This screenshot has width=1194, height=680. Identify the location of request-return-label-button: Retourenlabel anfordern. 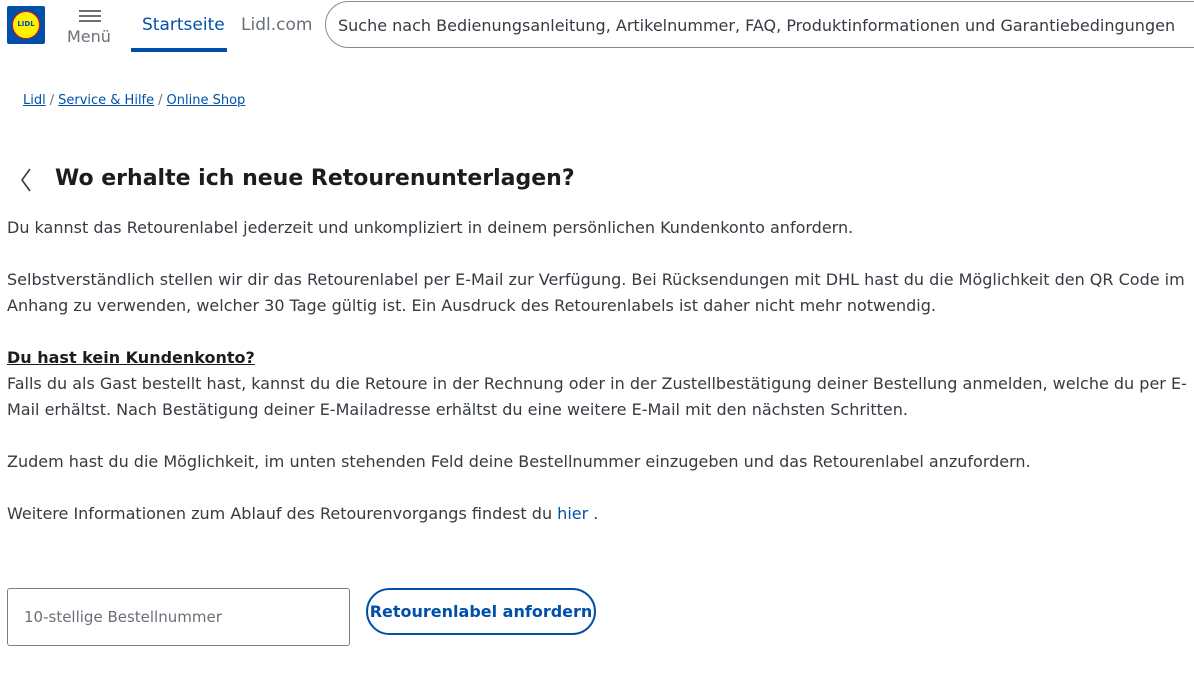
(481, 611).